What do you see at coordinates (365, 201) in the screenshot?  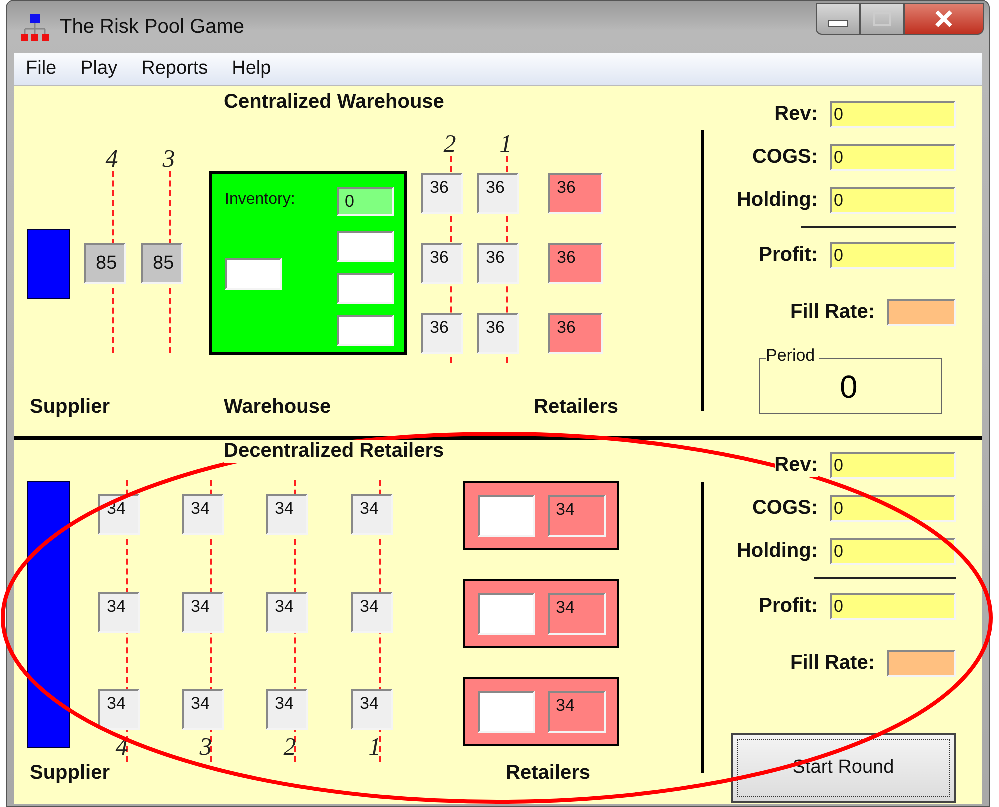 I see `inventory-field: 0` at bounding box center [365, 201].